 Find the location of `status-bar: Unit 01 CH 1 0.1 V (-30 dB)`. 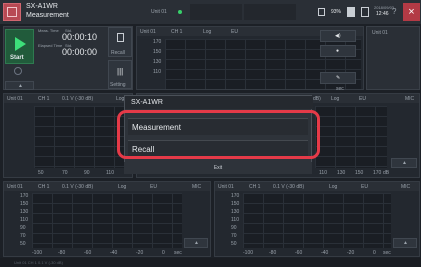

status-bar: Unit 01 CH 1 0.1 V (-30 dB) is located at coordinates (210, 262).